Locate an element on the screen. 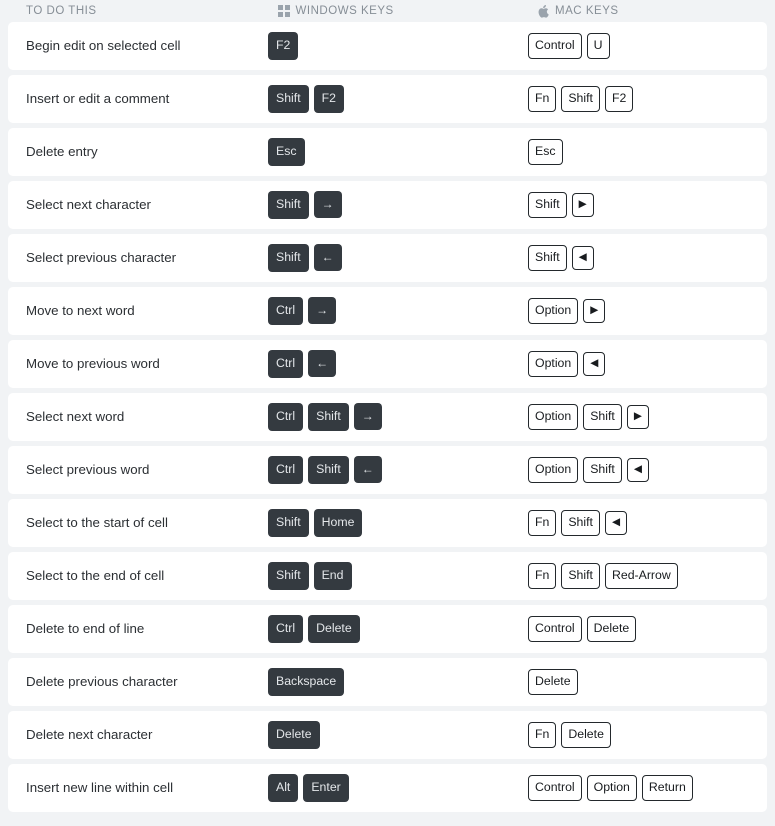  cell-windows-keys: Backspace is located at coordinates (398, 682).